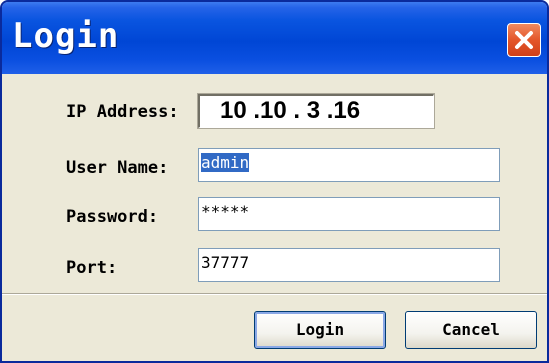  I want to click on username-value: admin, so click(225, 162).